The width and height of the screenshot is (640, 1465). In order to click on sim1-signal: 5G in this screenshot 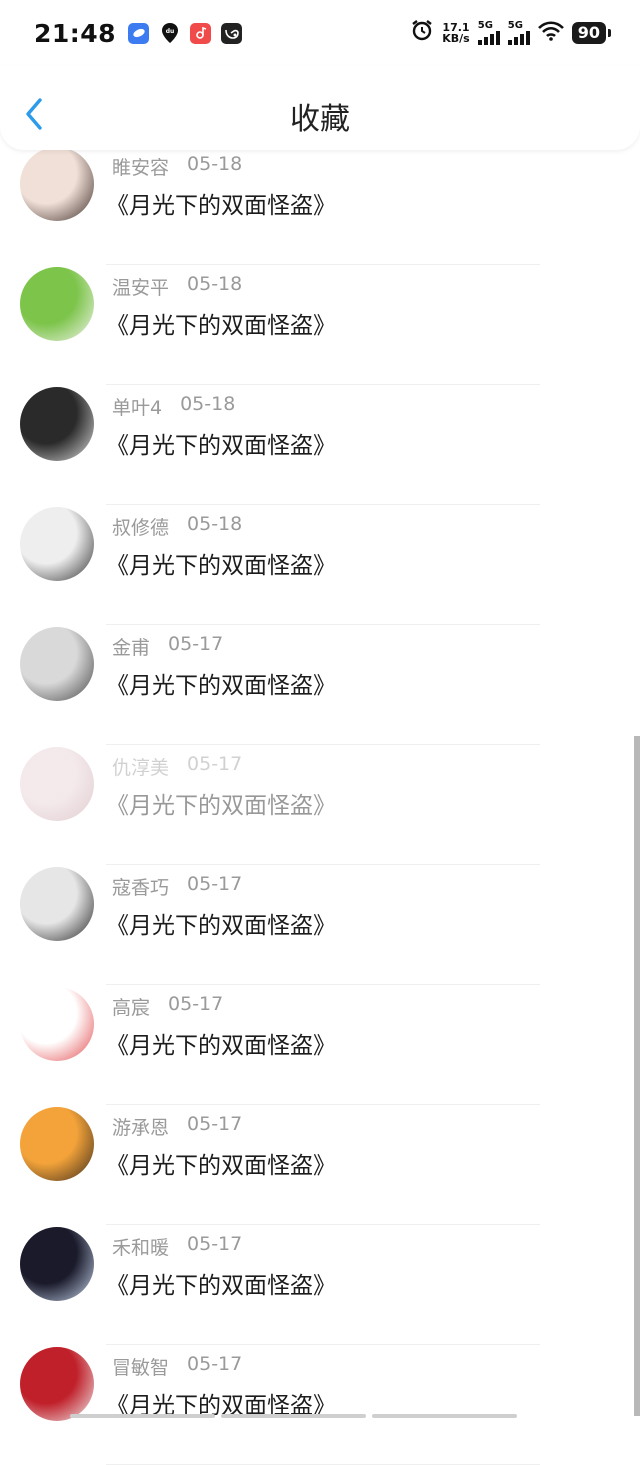, I will do `click(488, 32)`.